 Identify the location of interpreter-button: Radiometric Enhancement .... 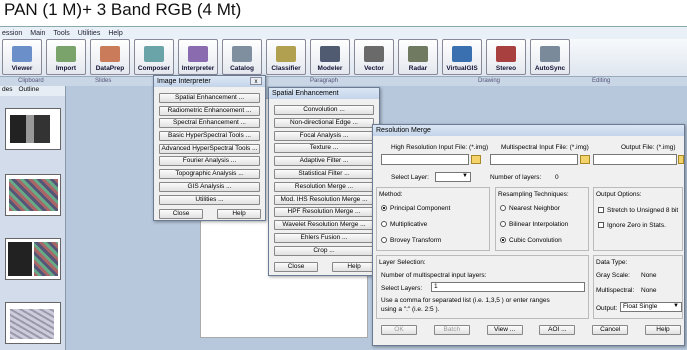
(209, 110).